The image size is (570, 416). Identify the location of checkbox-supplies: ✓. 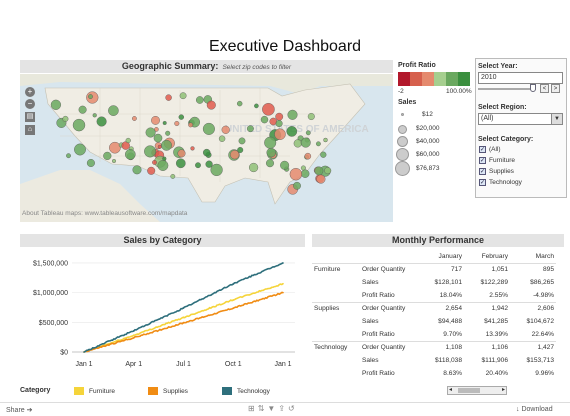
(482, 171).